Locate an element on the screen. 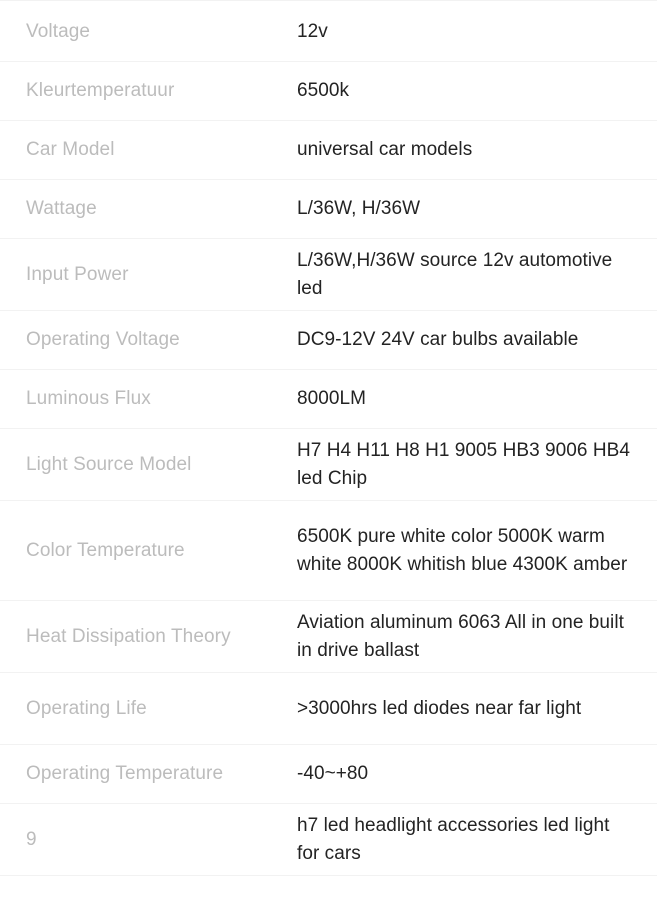  table-row: Wattage L/36W, H/36W is located at coordinates (328, 209).